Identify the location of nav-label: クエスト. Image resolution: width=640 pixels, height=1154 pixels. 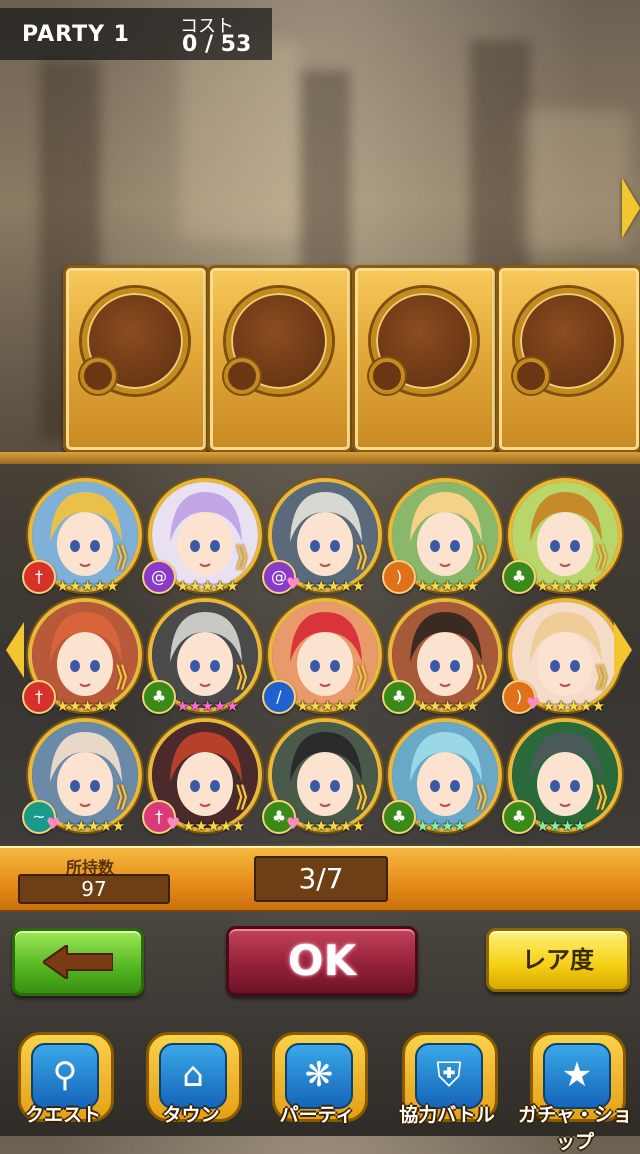
(62, 1115).